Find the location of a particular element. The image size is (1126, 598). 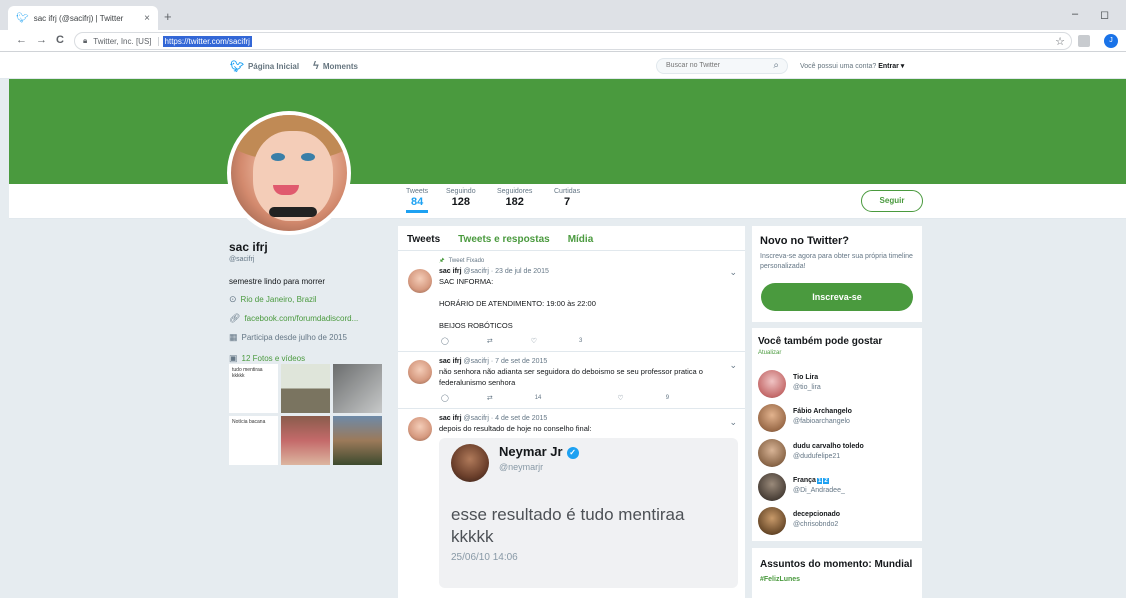

search-box: ⌕ is located at coordinates (722, 66).